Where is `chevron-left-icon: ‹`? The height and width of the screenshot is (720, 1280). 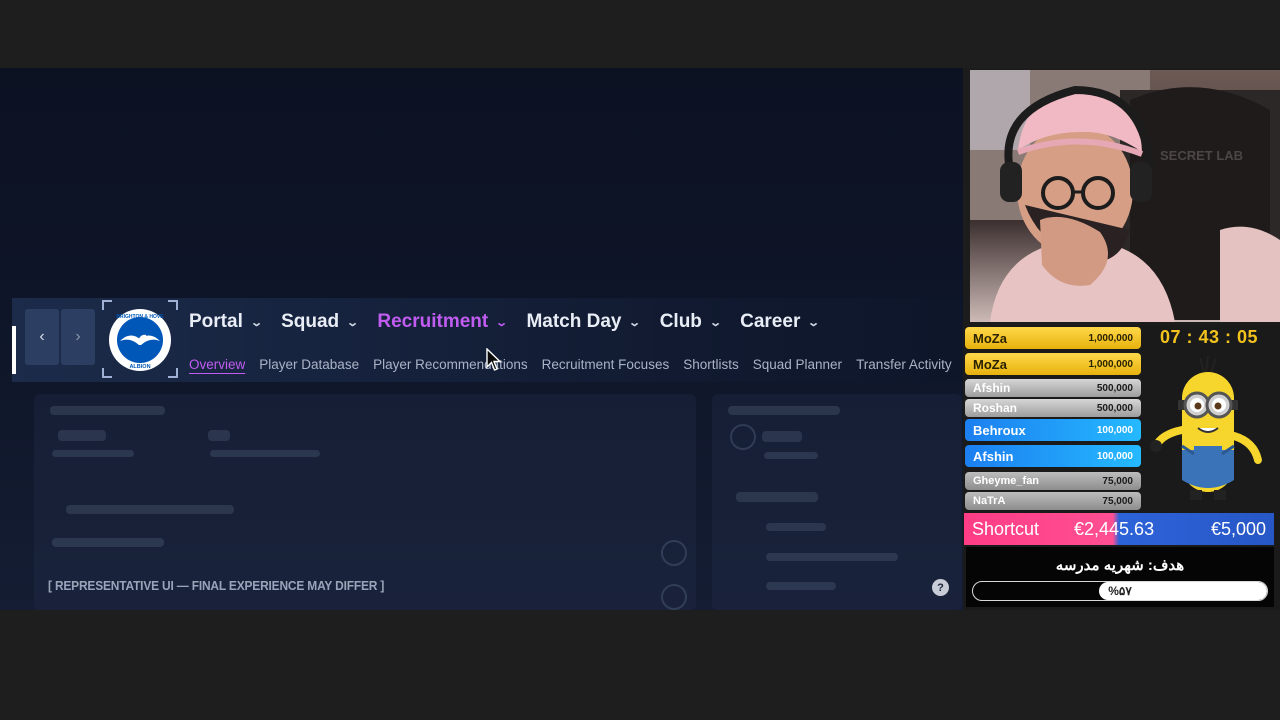
chevron-left-icon: ‹ is located at coordinates (42, 336).